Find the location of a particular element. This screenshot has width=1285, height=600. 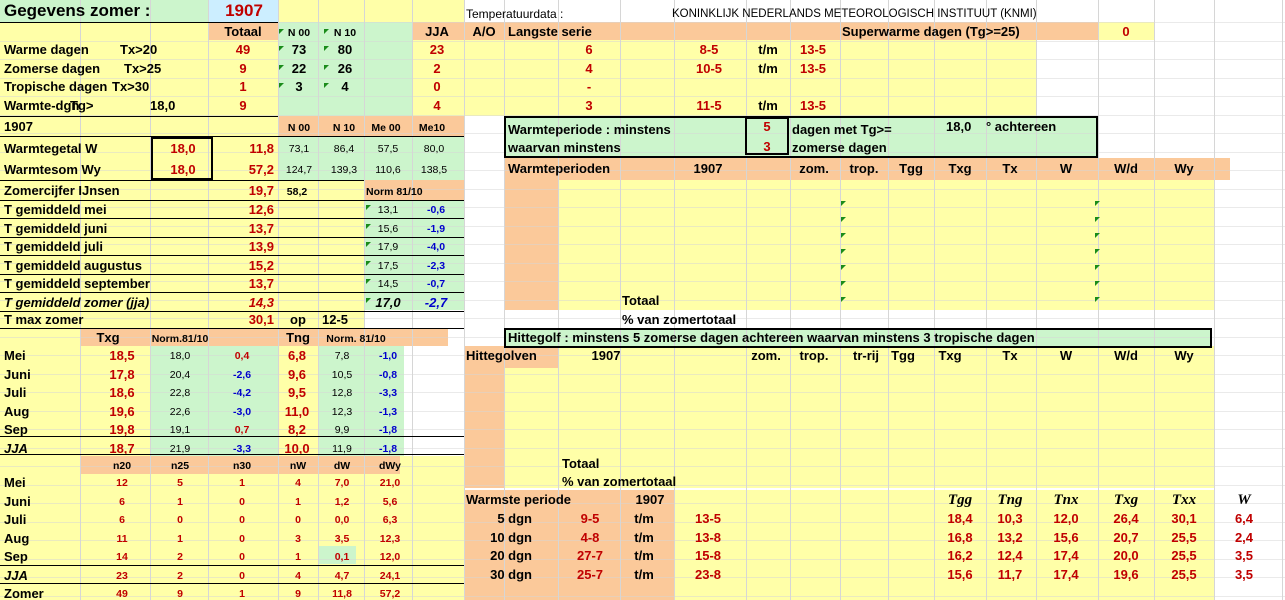

month-tng: 9,5 is located at coordinates (297, 393).